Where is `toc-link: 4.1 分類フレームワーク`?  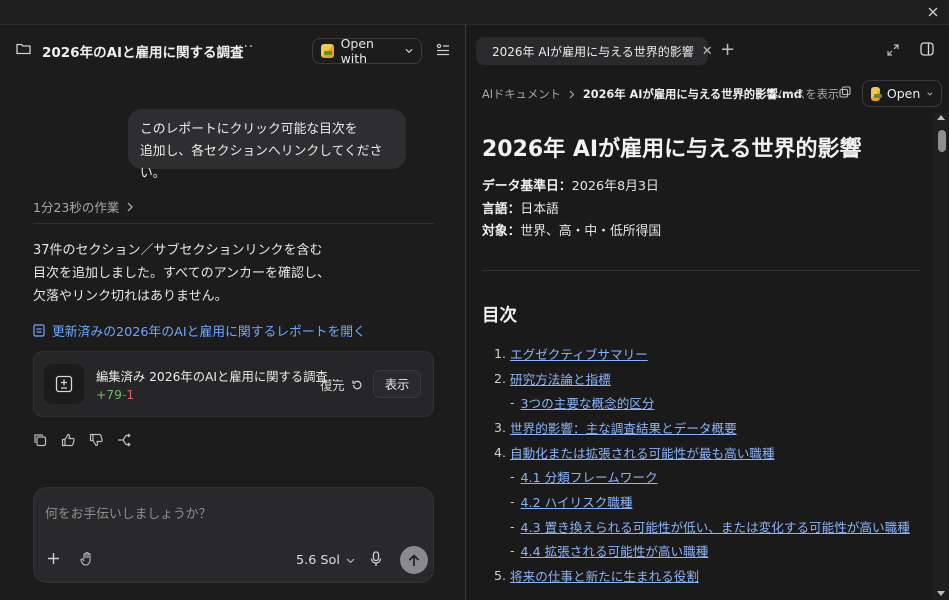
toc-link: 4.1 分類フレームワーク is located at coordinates (589, 476).